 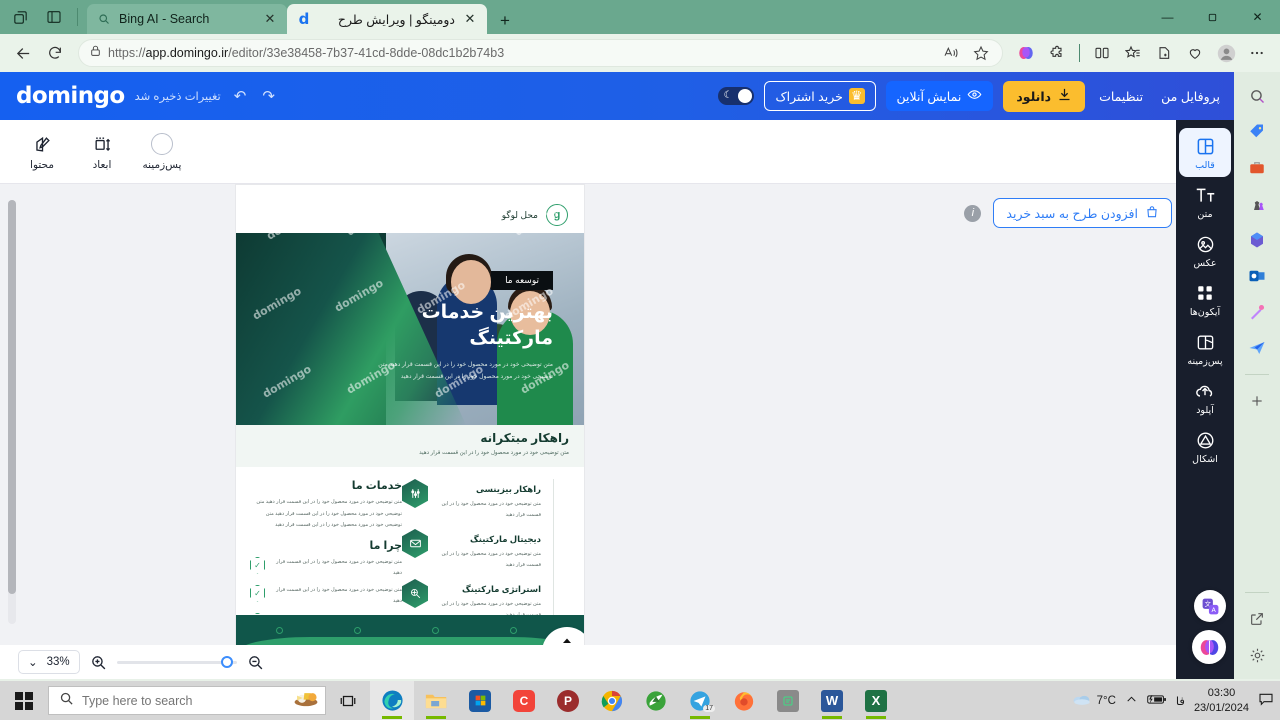 What do you see at coordinates (255, 662) in the screenshot?
I see `zoom-out-icon` at bounding box center [255, 662].